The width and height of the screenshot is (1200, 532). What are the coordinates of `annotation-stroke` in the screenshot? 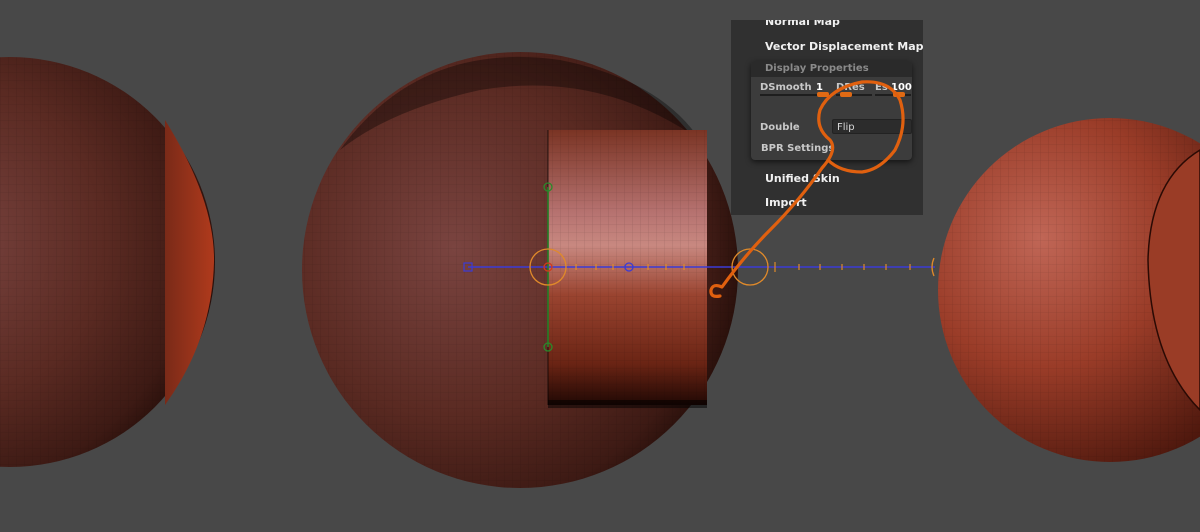 It's located at (807, 189).